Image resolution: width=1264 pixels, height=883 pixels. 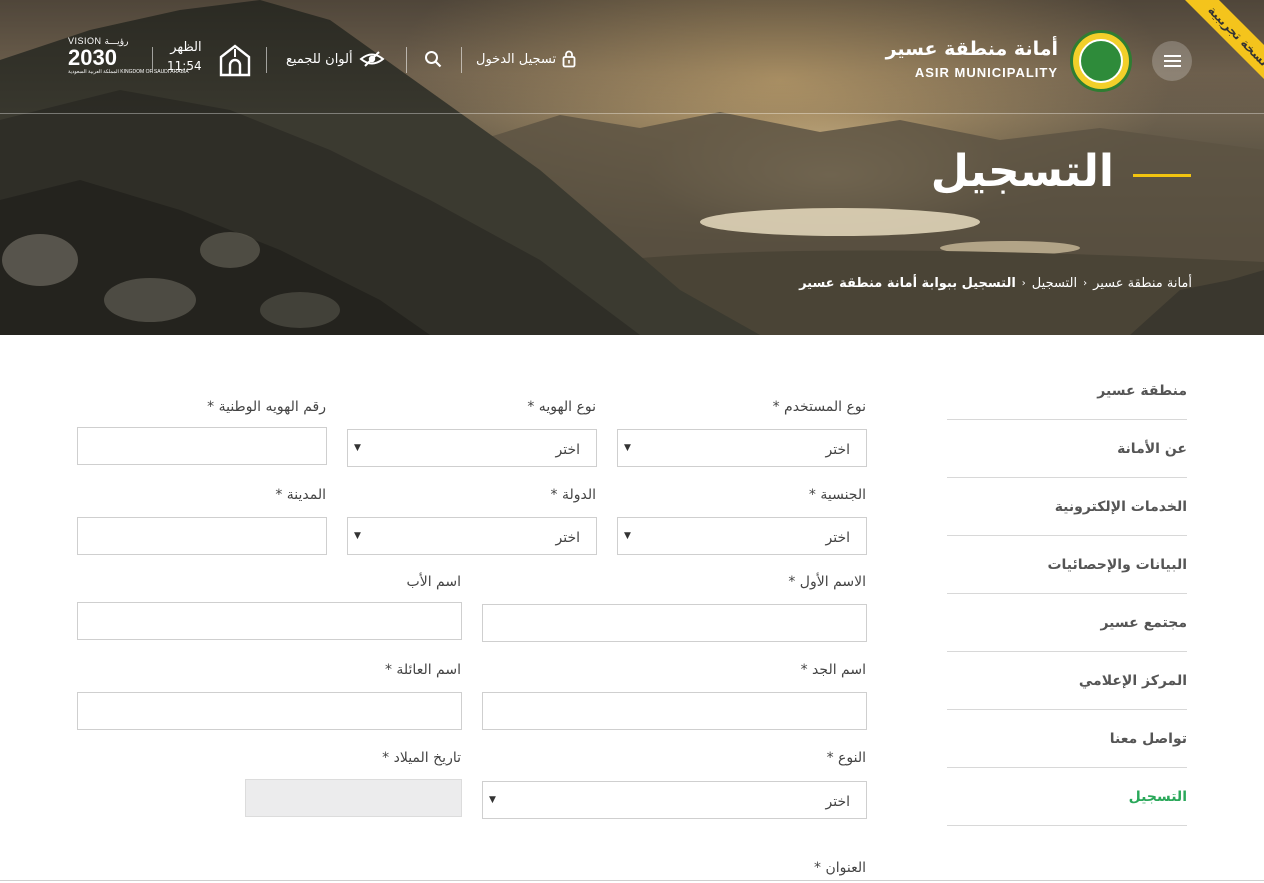 What do you see at coordinates (300, 495) in the screenshot?
I see `city-label: المدينة *` at bounding box center [300, 495].